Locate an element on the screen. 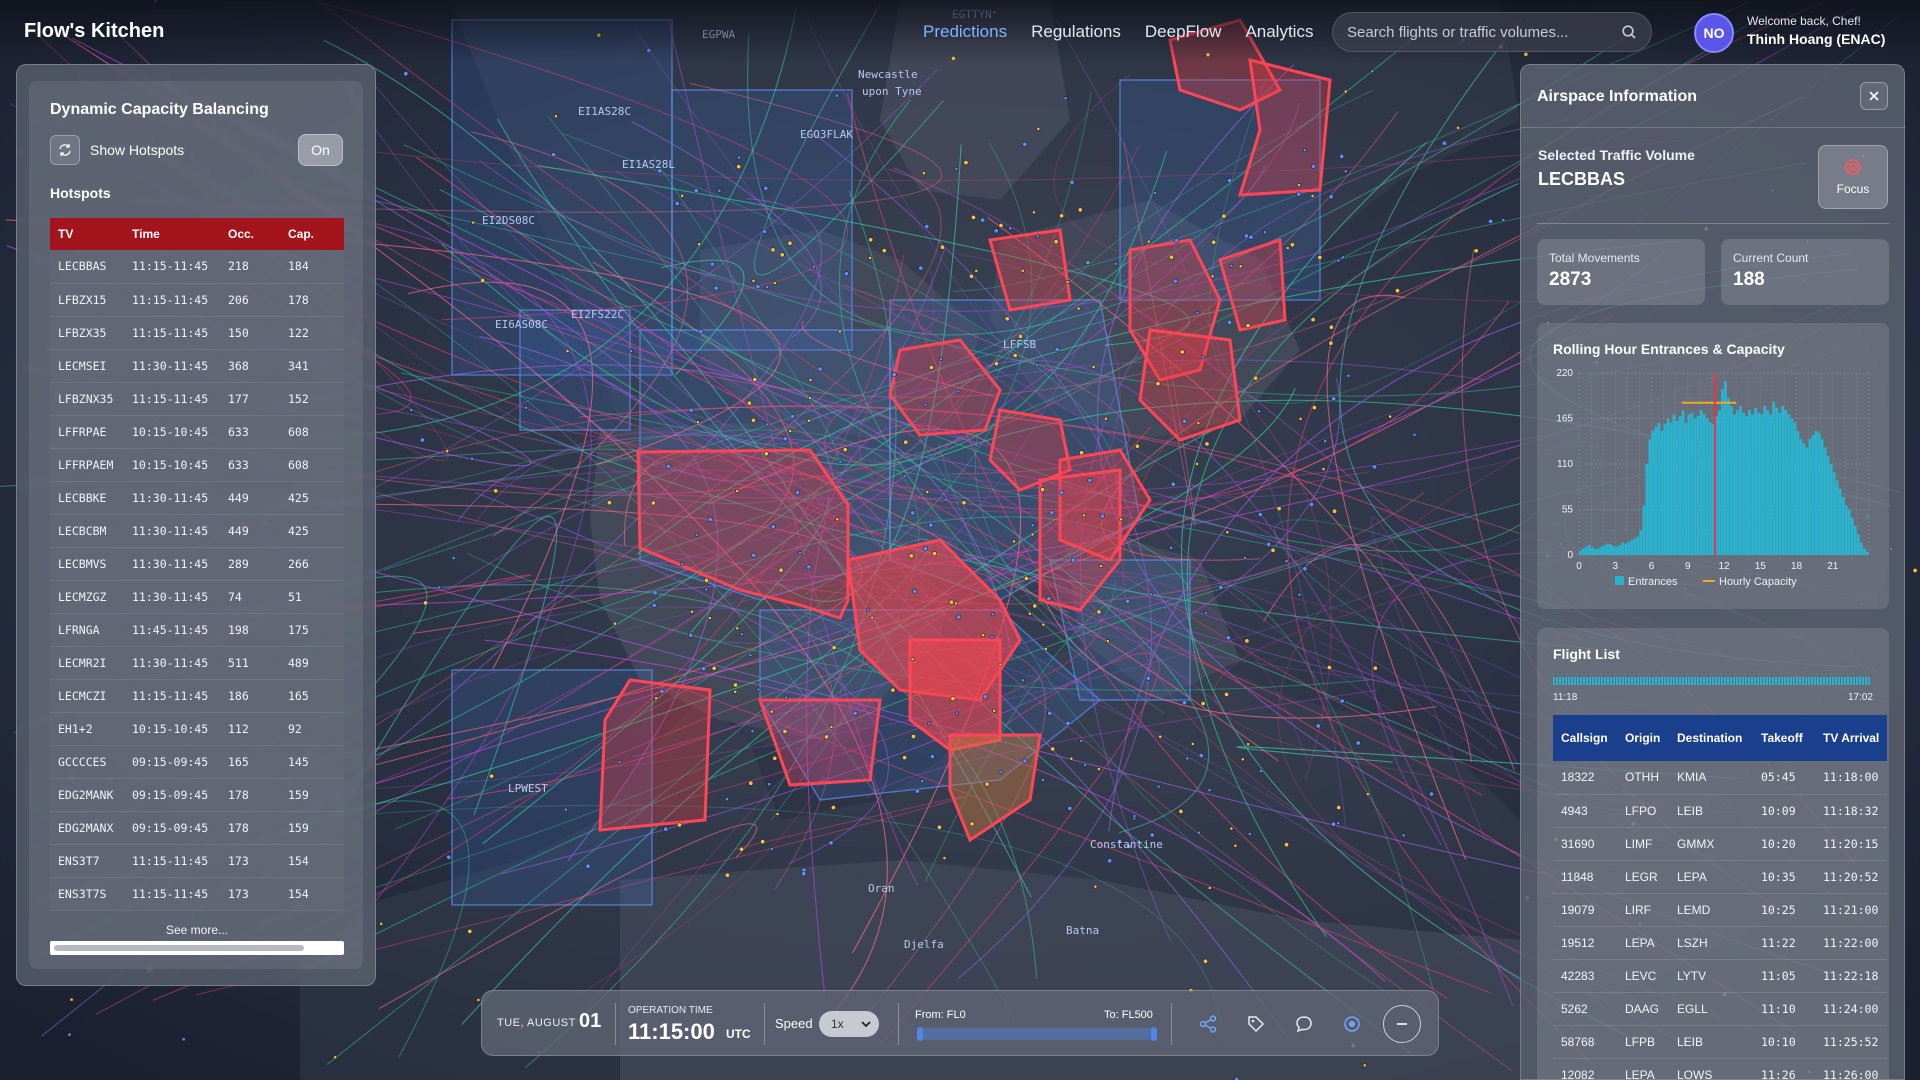  col-occ: Occ. is located at coordinates (250, 234).